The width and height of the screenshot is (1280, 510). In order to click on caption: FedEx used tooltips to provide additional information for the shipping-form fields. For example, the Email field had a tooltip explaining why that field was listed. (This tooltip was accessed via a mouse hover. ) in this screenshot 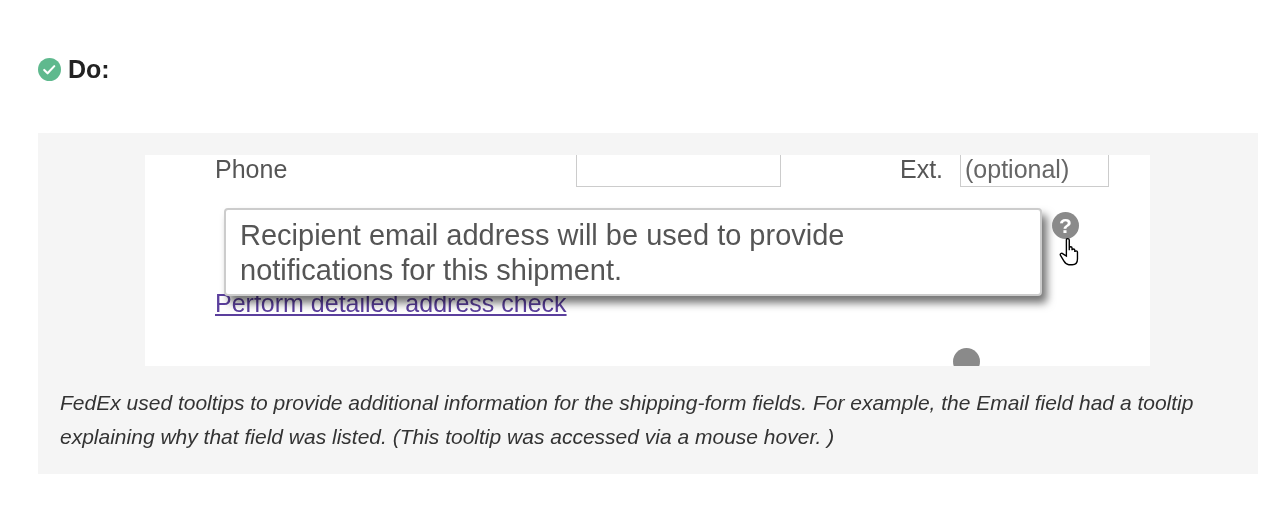, I will do `click(627, 420)`.